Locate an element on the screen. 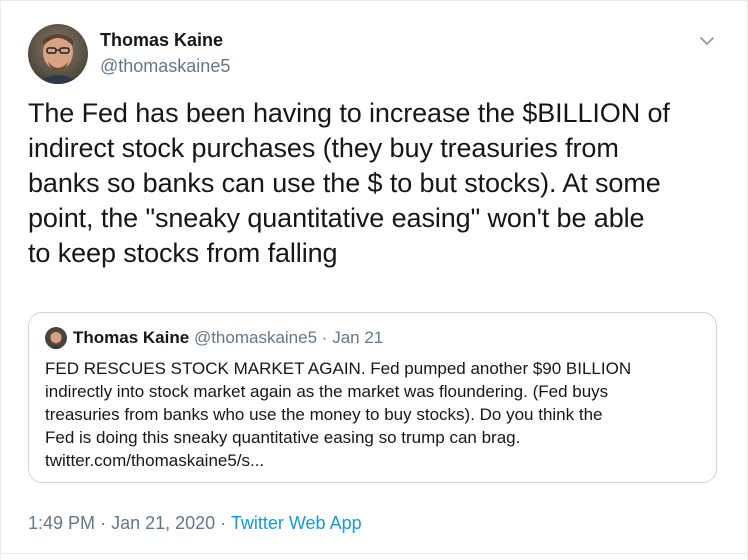 The image size is (748, 560). tweet-source-link: Twitter Web App is located at coordinates (296, 523).